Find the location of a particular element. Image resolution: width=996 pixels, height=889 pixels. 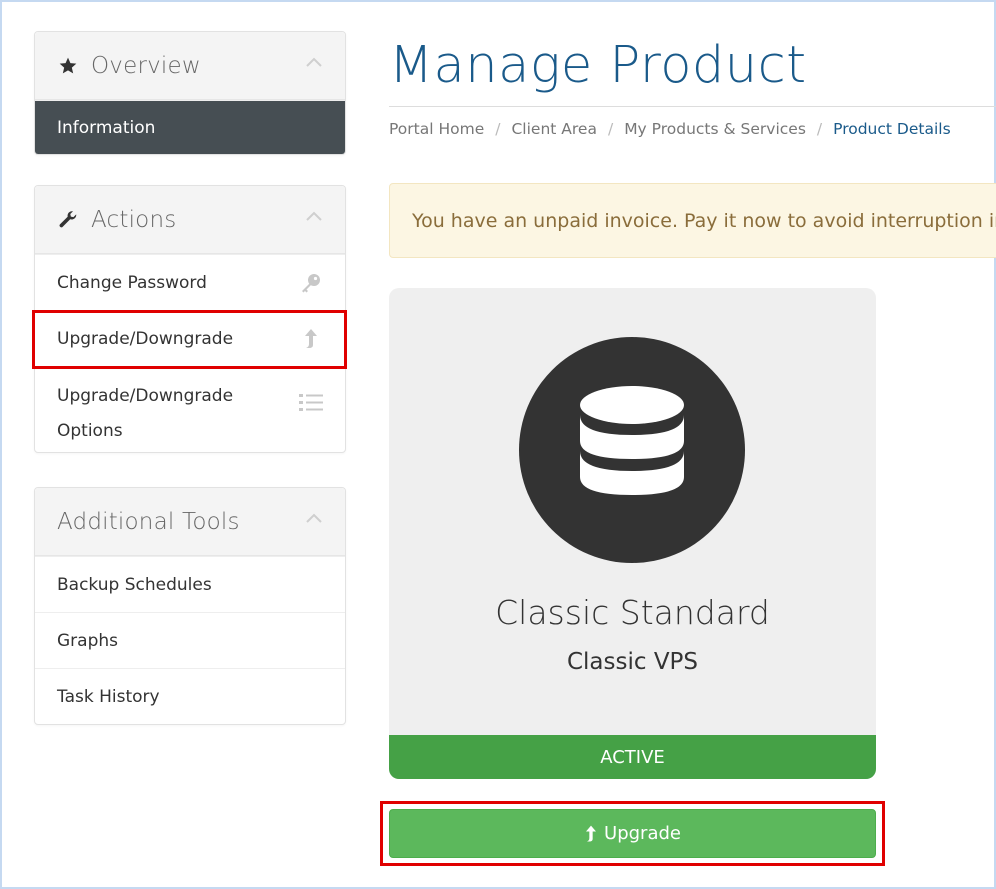

sidebar-item-label: Backup Schedules is located at coordinates (134, 584).